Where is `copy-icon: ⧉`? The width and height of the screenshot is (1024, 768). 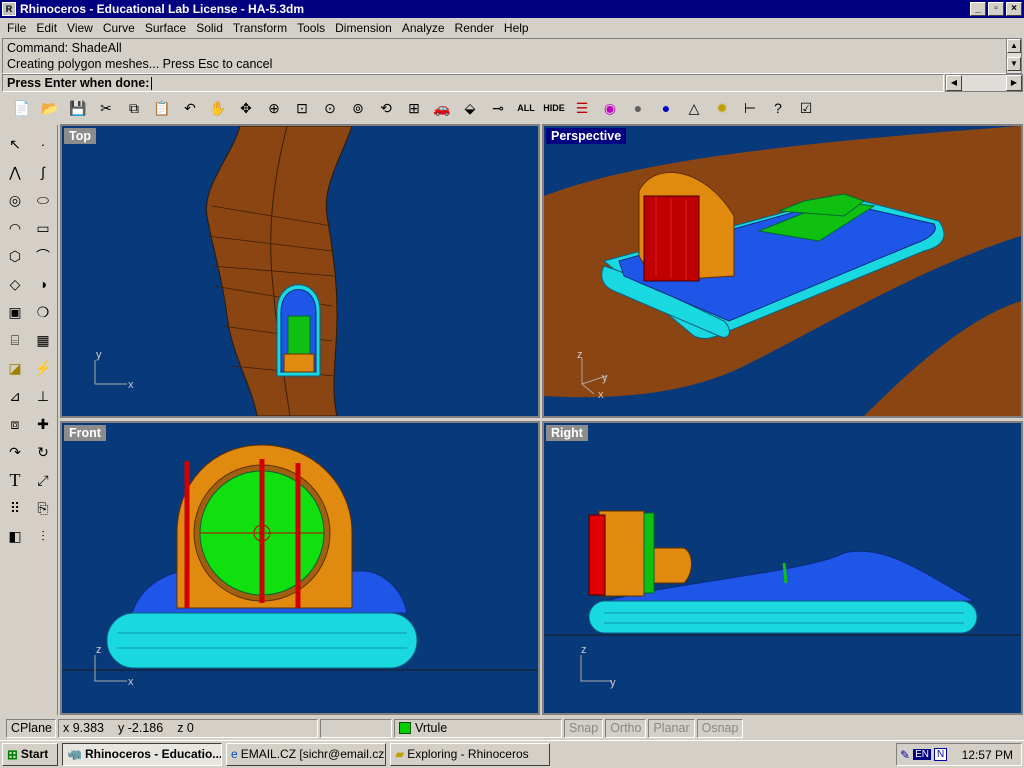
copy-icon: ⧉ is located at coordinates (134, 108).